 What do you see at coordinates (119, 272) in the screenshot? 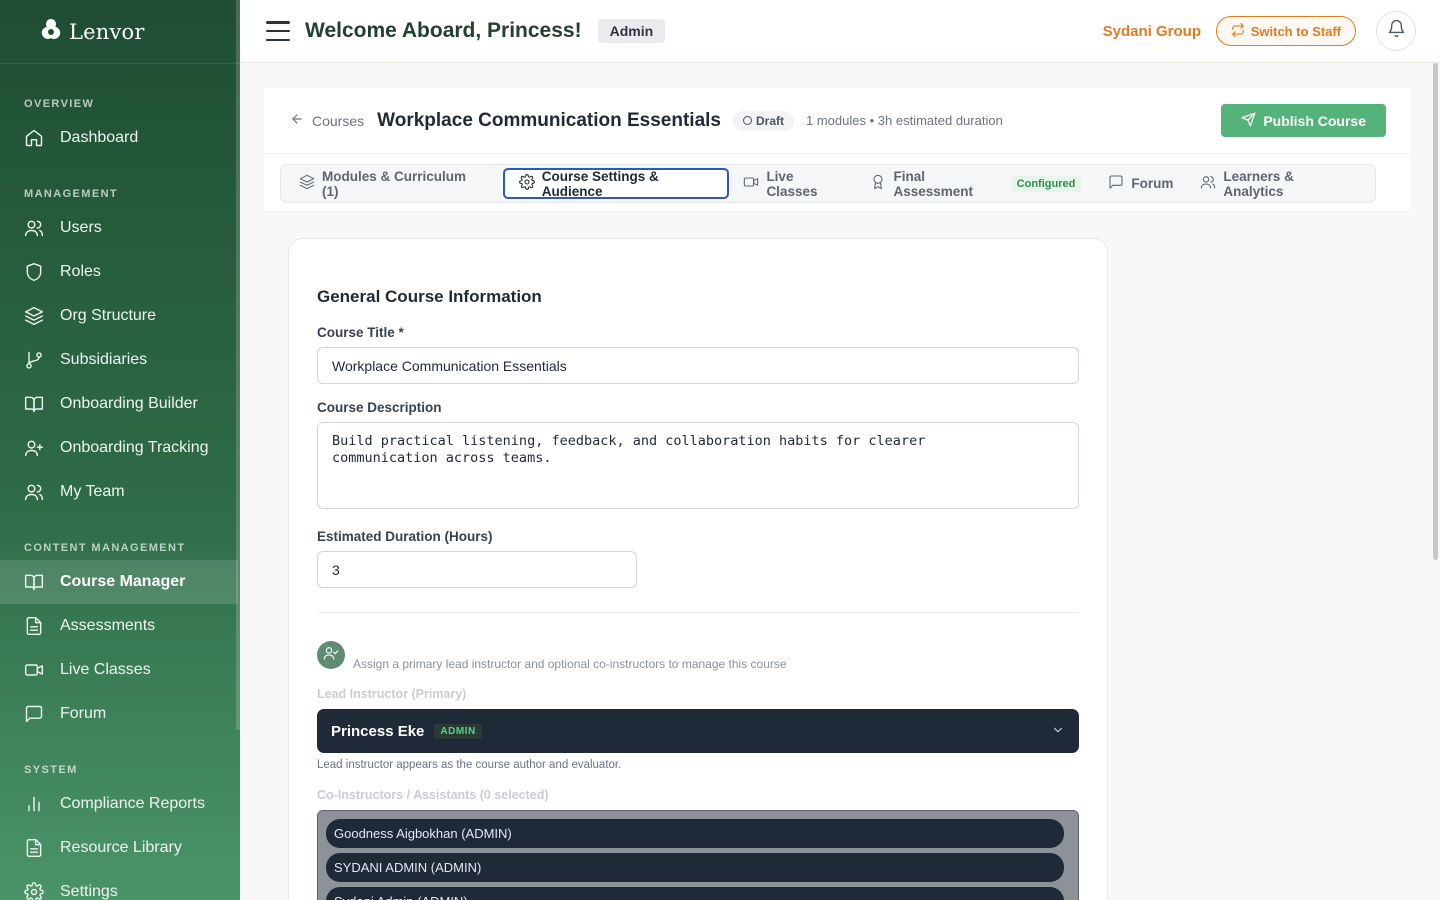
I see `sidebar-item-roles: Roles` at bounding box center [119, 272].